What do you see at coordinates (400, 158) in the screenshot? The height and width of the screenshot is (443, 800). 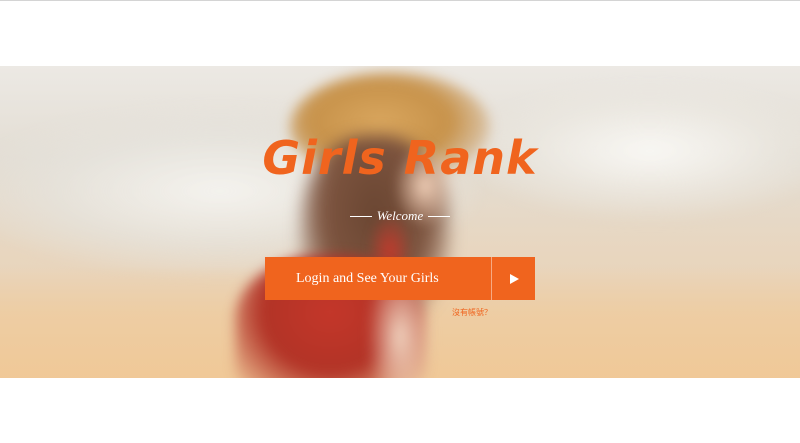 I see `brand-title: Girls Rank` at bounding box center [400, 158].